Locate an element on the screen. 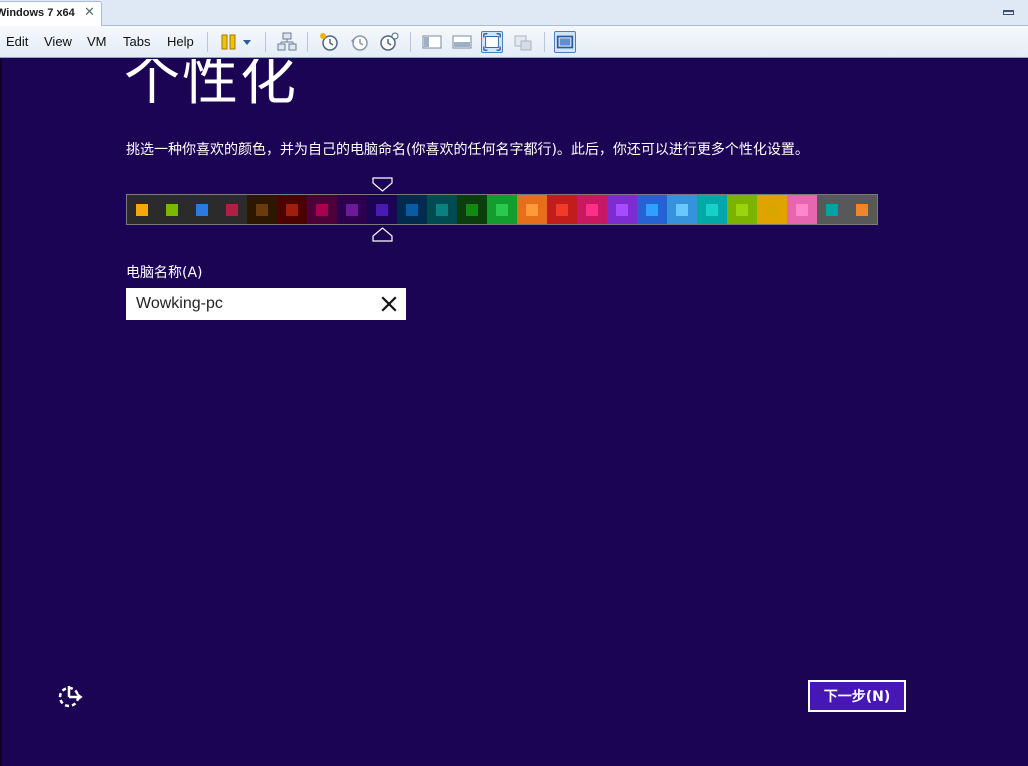  next-button: 下一步(N) is located at coordinates (857, 696).